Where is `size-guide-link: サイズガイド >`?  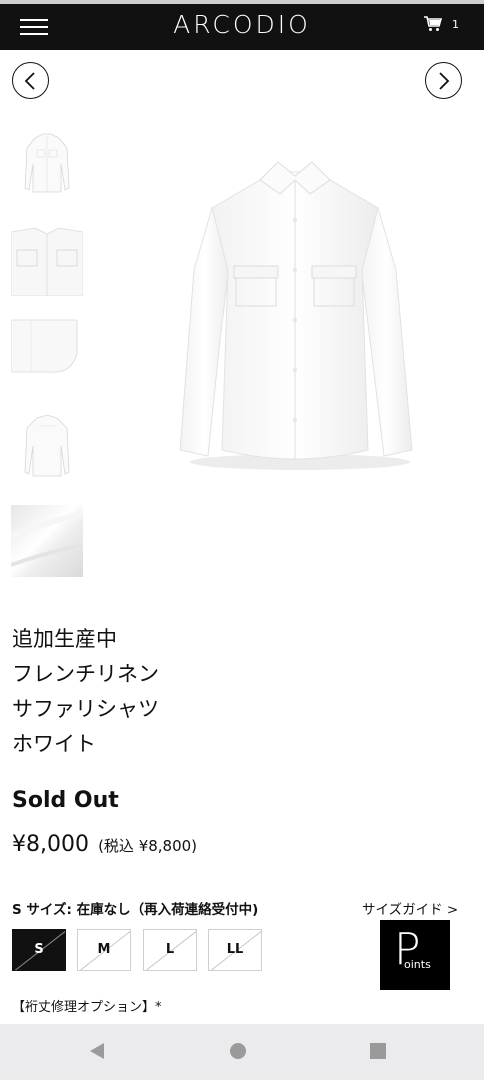
size-guide-link: サイズガイド > is located at coordinates (410, 908).